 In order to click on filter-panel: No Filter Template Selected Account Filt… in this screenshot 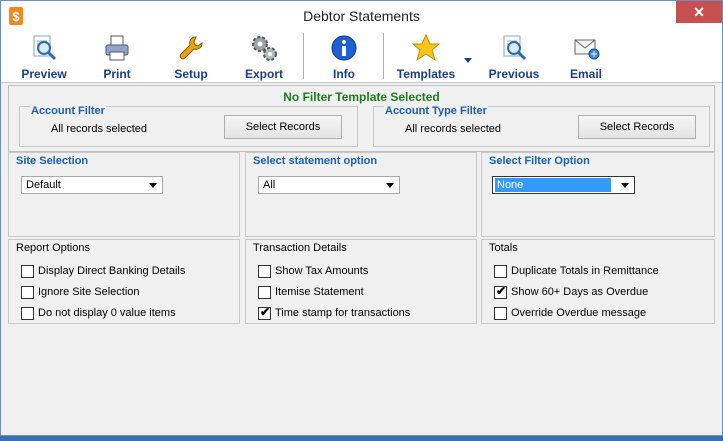, I will do `click(361, 118)`.